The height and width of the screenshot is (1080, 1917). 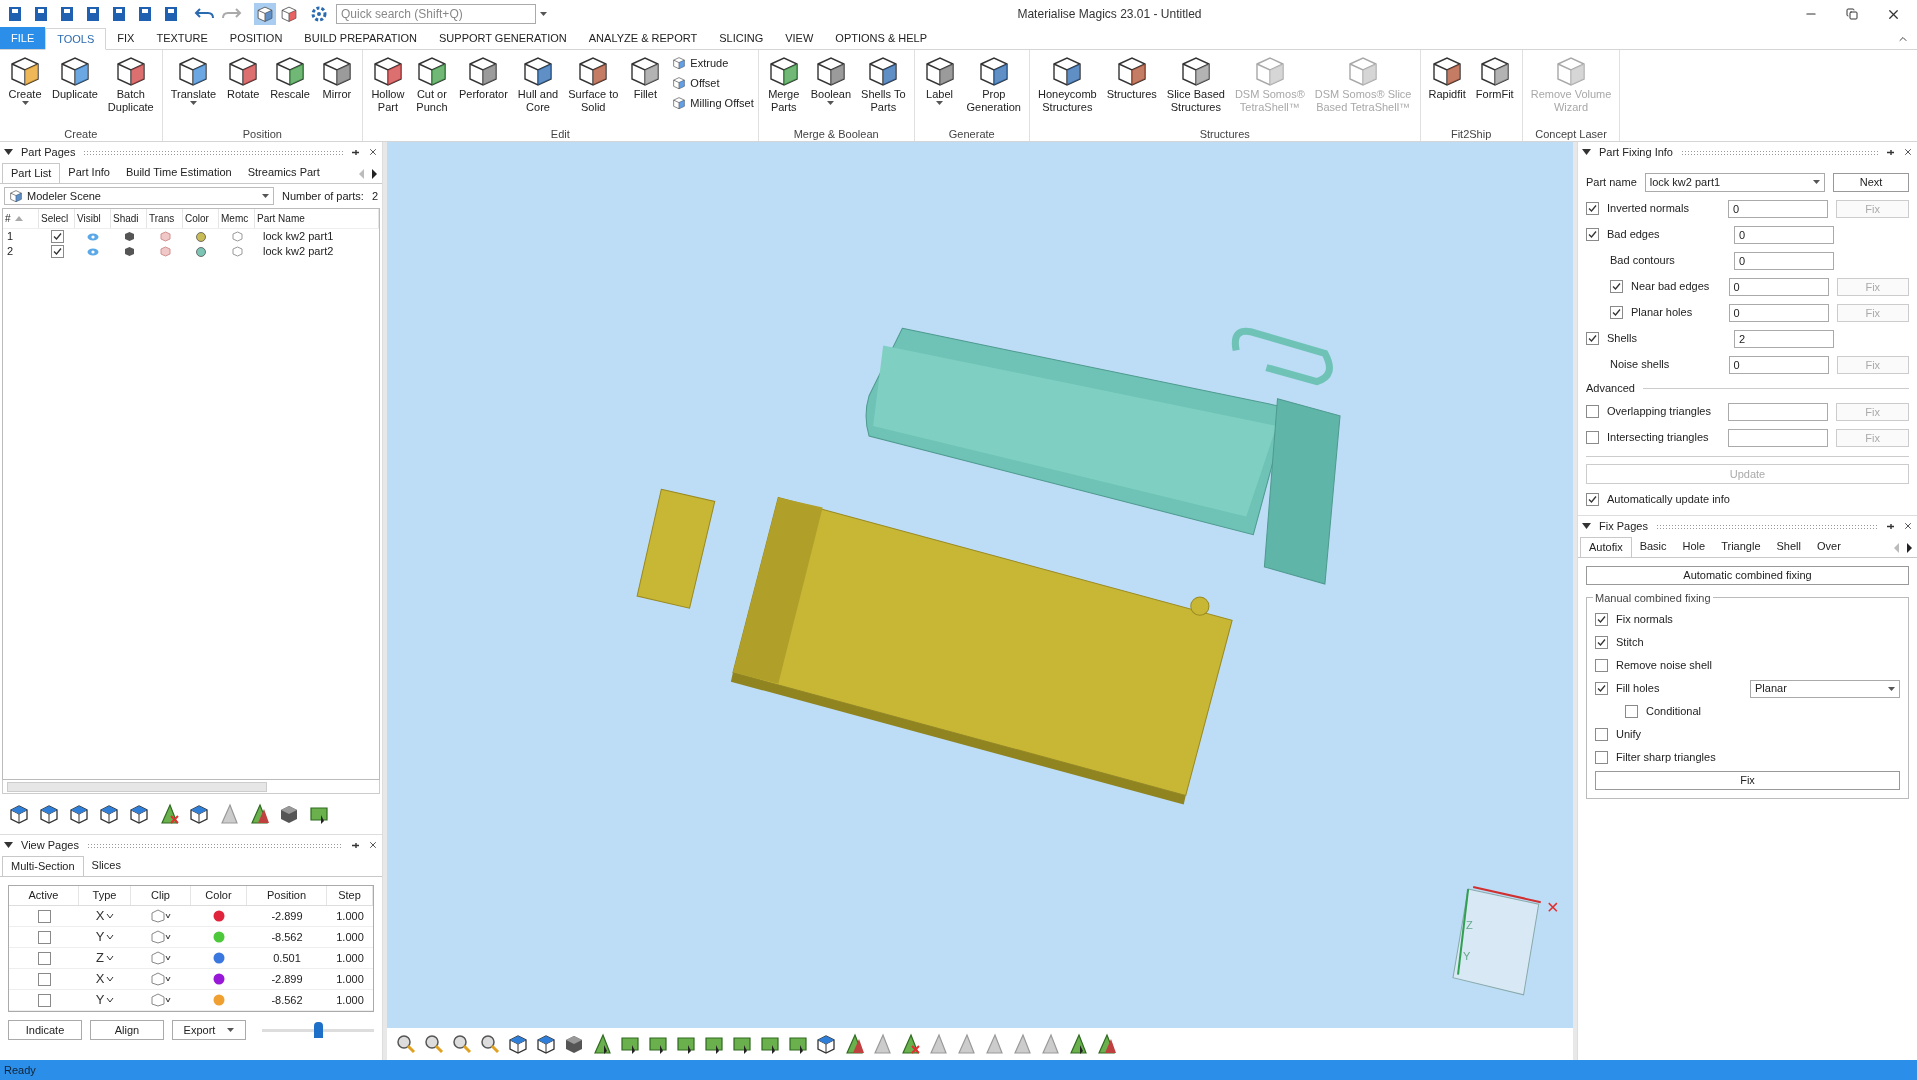 What do you see at coordinates (1447, 77) in the screenshot?
I see `ribbon-button: Rapidfit` at bounding box center [1447, 77].